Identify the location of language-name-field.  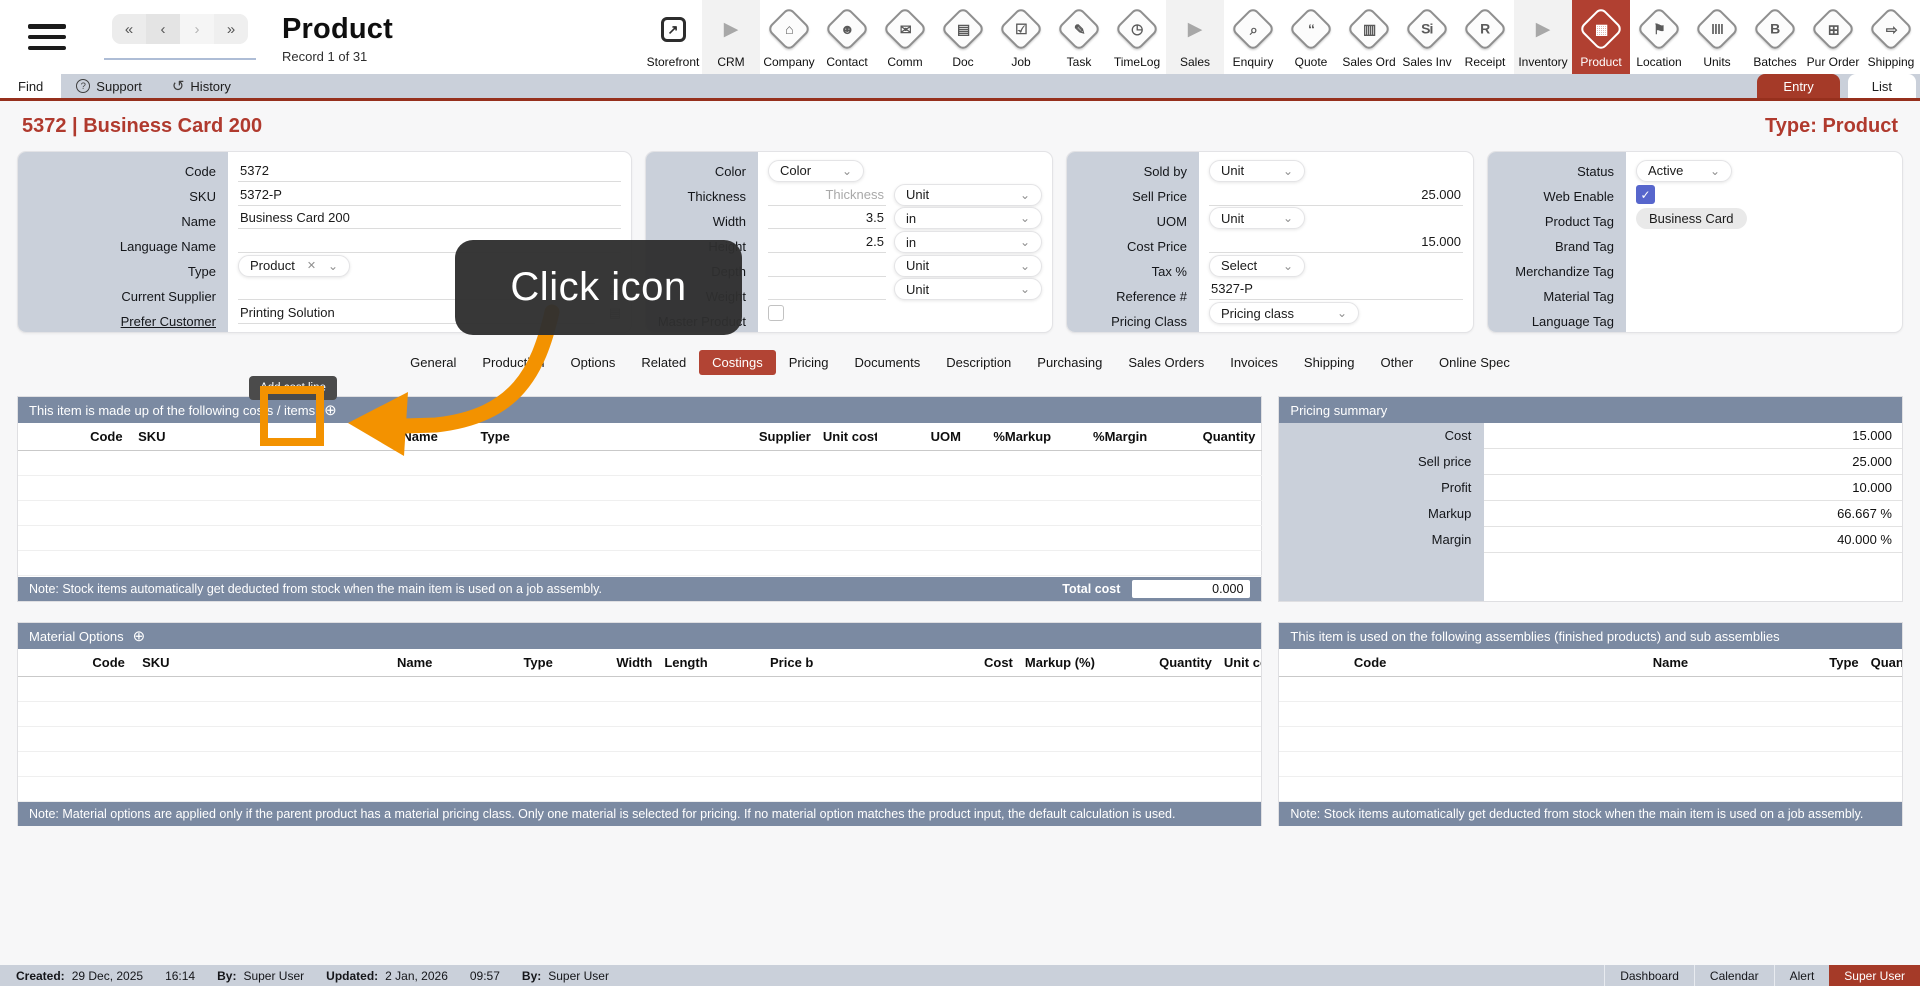
(429, 242).